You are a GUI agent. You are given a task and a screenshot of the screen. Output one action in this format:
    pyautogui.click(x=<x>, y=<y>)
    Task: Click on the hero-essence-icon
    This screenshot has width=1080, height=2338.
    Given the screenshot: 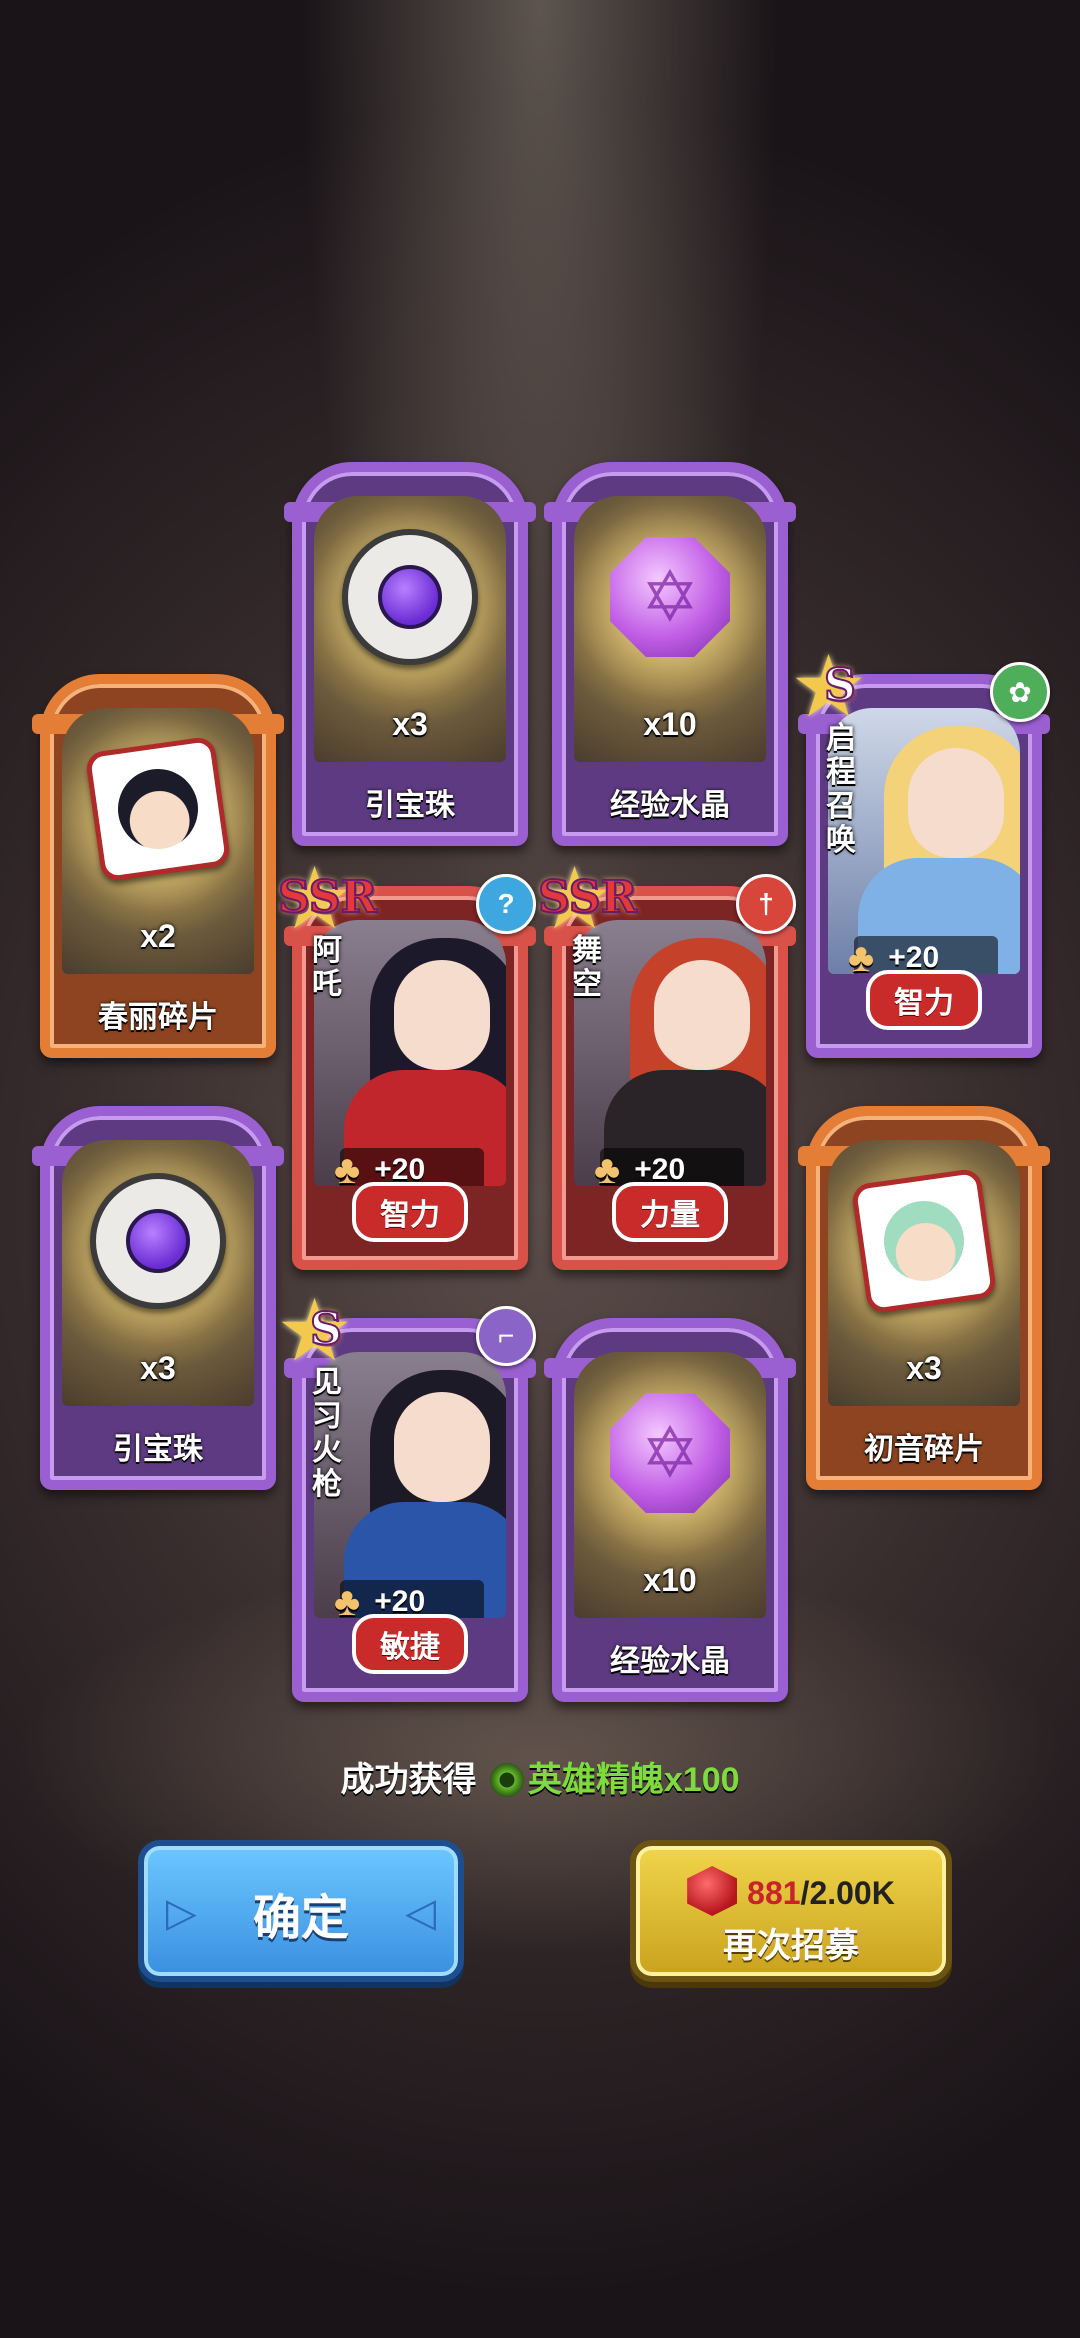 What is the action you would take?
    pyautogui.click(x=506, y=1780)
    